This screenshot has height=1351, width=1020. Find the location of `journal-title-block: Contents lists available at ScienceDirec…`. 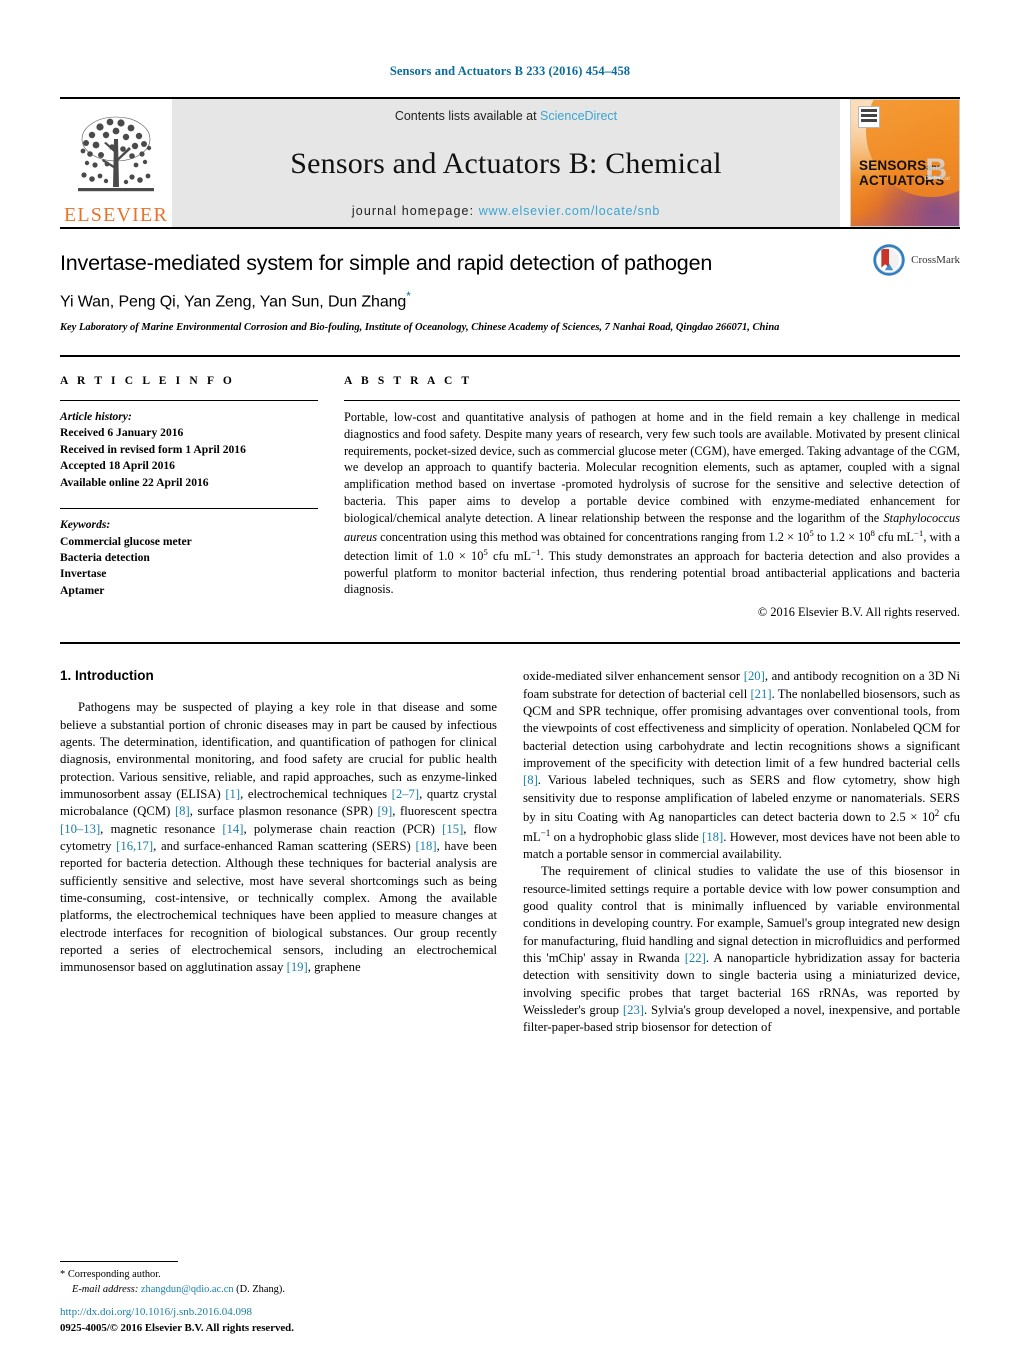

journal-title-block: Contents lists available at ScienceDirec… is located at coordinates (506, 163).